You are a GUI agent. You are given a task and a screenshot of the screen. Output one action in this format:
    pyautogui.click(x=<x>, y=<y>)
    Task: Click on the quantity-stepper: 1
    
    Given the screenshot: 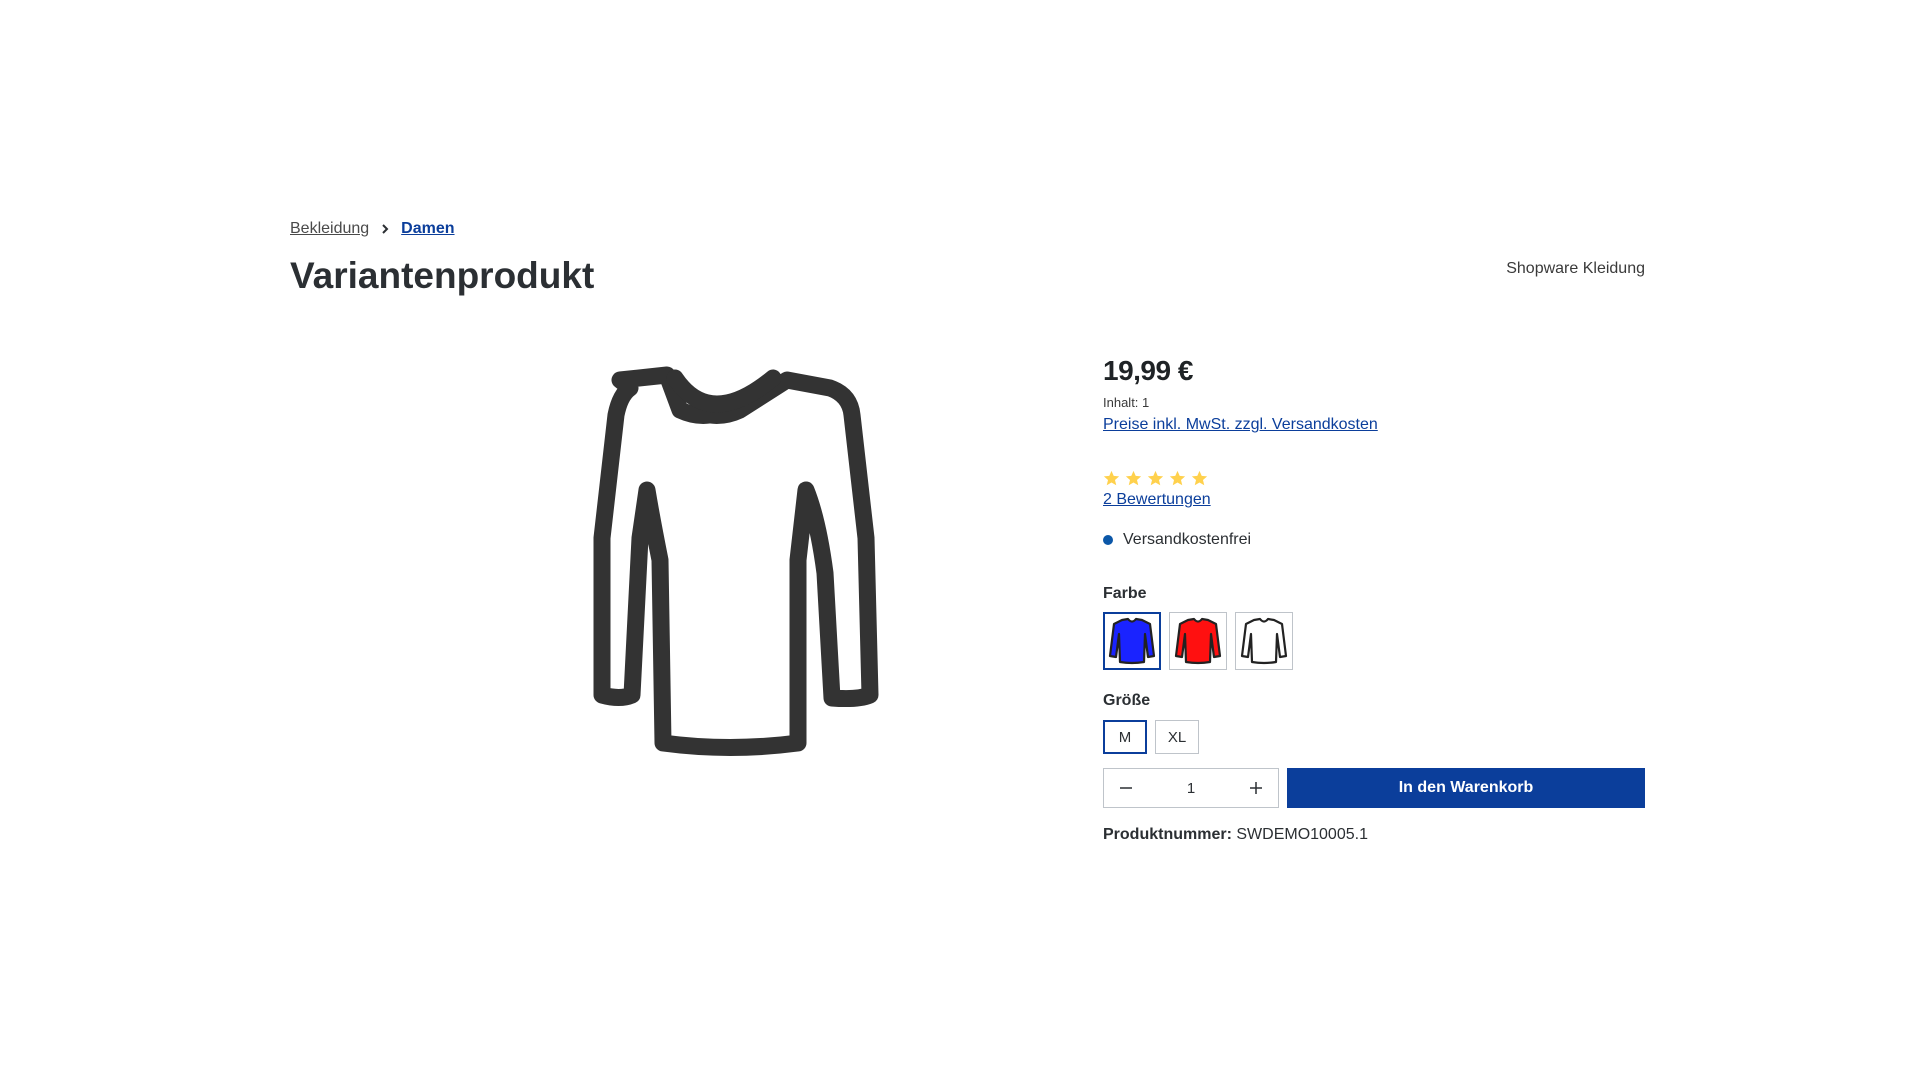 What is the action you would take?
    pyautogui.click(x=1191, y=788)
    